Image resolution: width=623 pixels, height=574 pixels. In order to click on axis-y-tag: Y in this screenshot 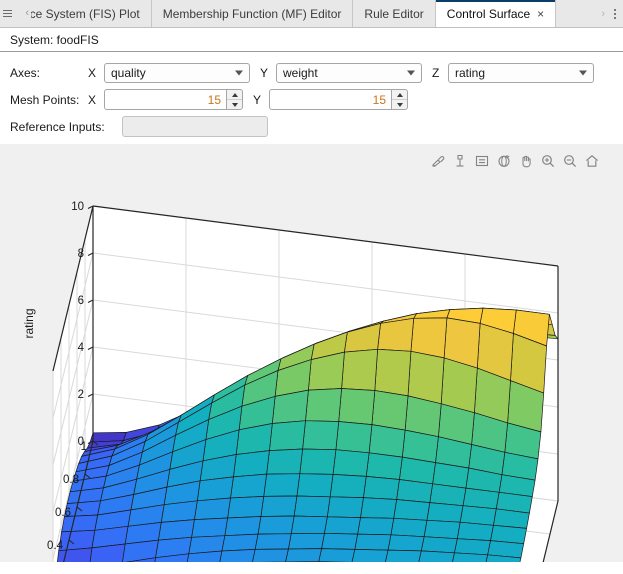, I will do `click(264, 72)`.